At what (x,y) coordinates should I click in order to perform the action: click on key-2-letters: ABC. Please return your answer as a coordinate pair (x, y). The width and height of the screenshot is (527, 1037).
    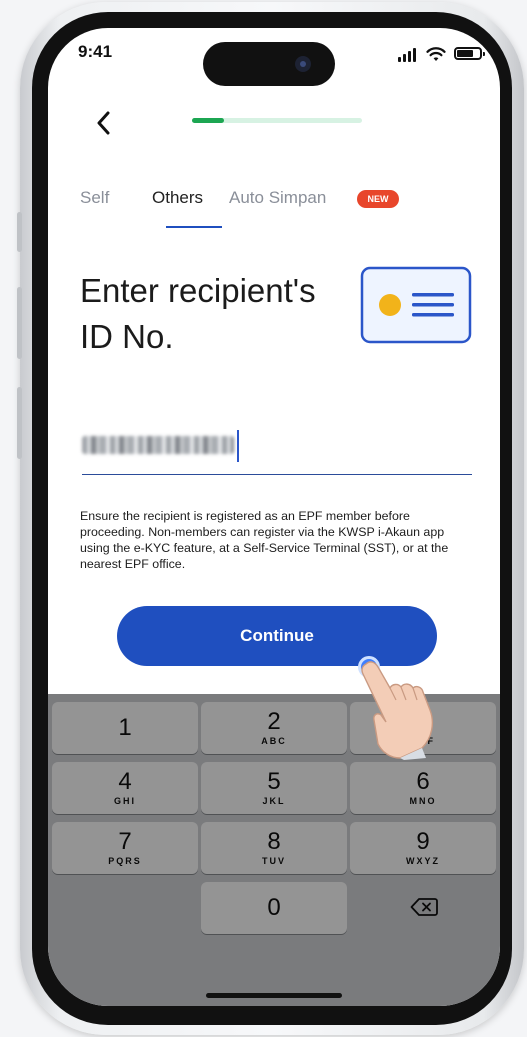
    Looking at the image, I should click on (274, 741).